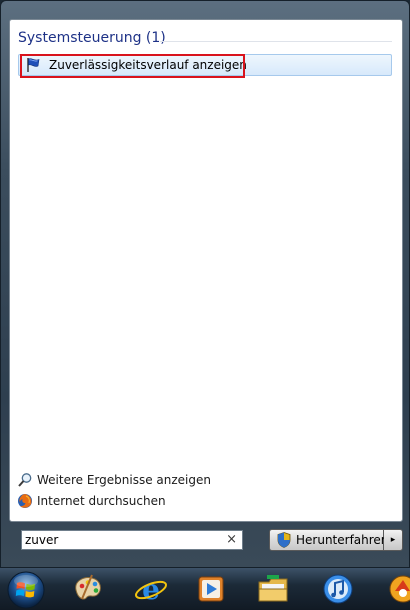  I want to click on more-results-label: Weitere Ergebnisse anzeigen, so click(124, 480).